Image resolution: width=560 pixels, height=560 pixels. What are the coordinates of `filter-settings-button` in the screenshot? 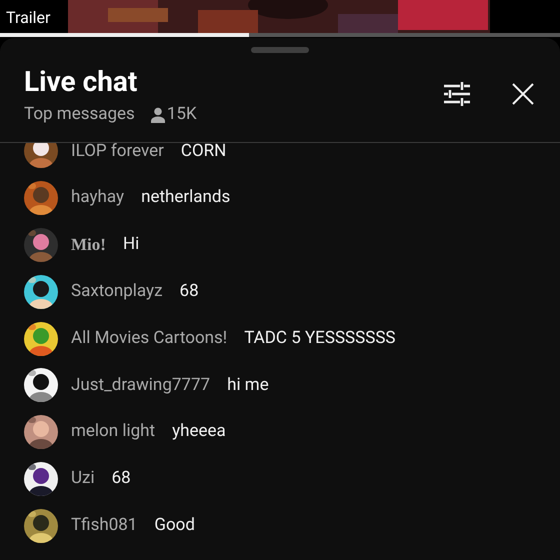 It's located at (457, 94).